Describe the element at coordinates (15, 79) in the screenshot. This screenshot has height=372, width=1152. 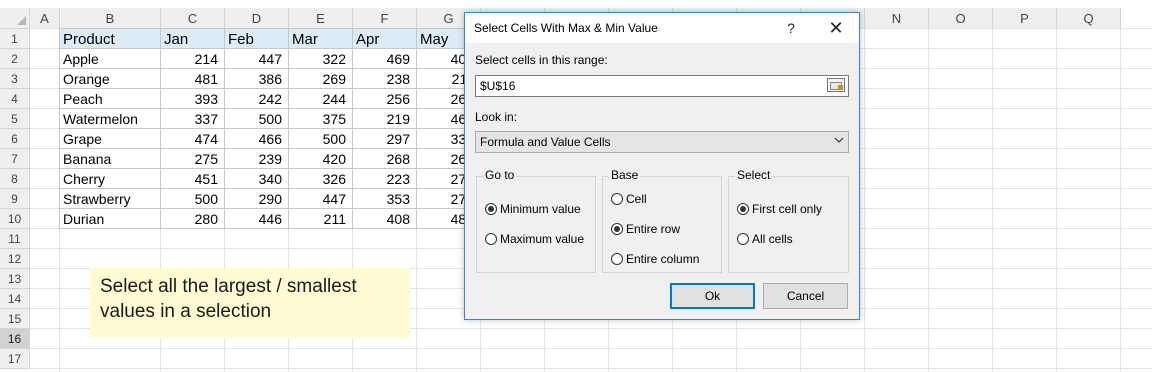
I see `row-header: 3` at that location.